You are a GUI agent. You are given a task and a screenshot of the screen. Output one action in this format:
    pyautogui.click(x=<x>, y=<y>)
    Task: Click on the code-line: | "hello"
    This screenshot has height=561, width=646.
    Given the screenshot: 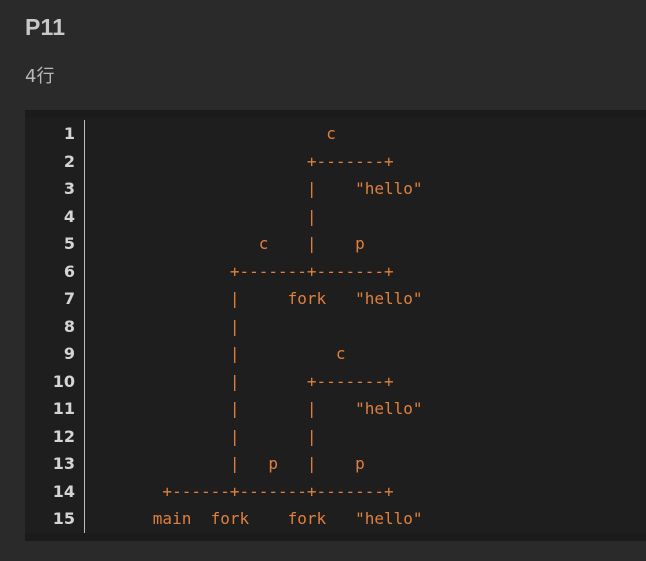 What is the action you would take?
    pyautogui.click(x=259, y=188)
    